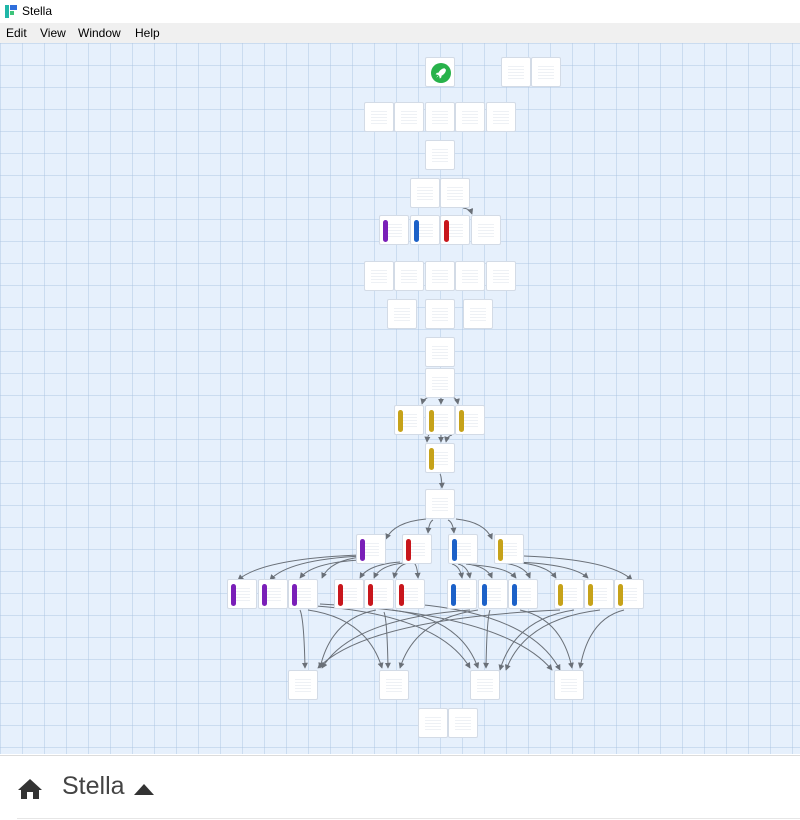  I want to click on menu-window: Window, so click(99, 33).